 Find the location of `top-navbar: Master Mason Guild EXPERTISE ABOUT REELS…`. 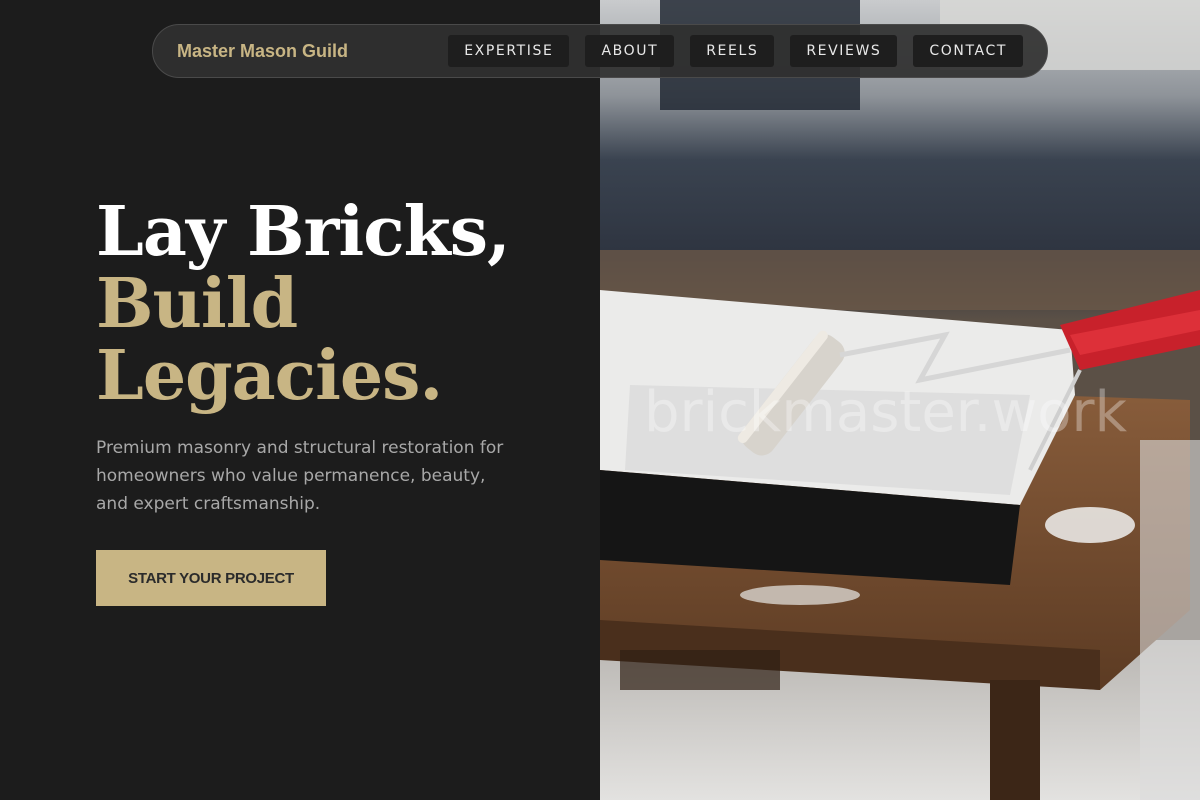

top-navbar: Master Mason Guild EXPERTISE ABOUT REELS… is located at coordinates (600, 51).